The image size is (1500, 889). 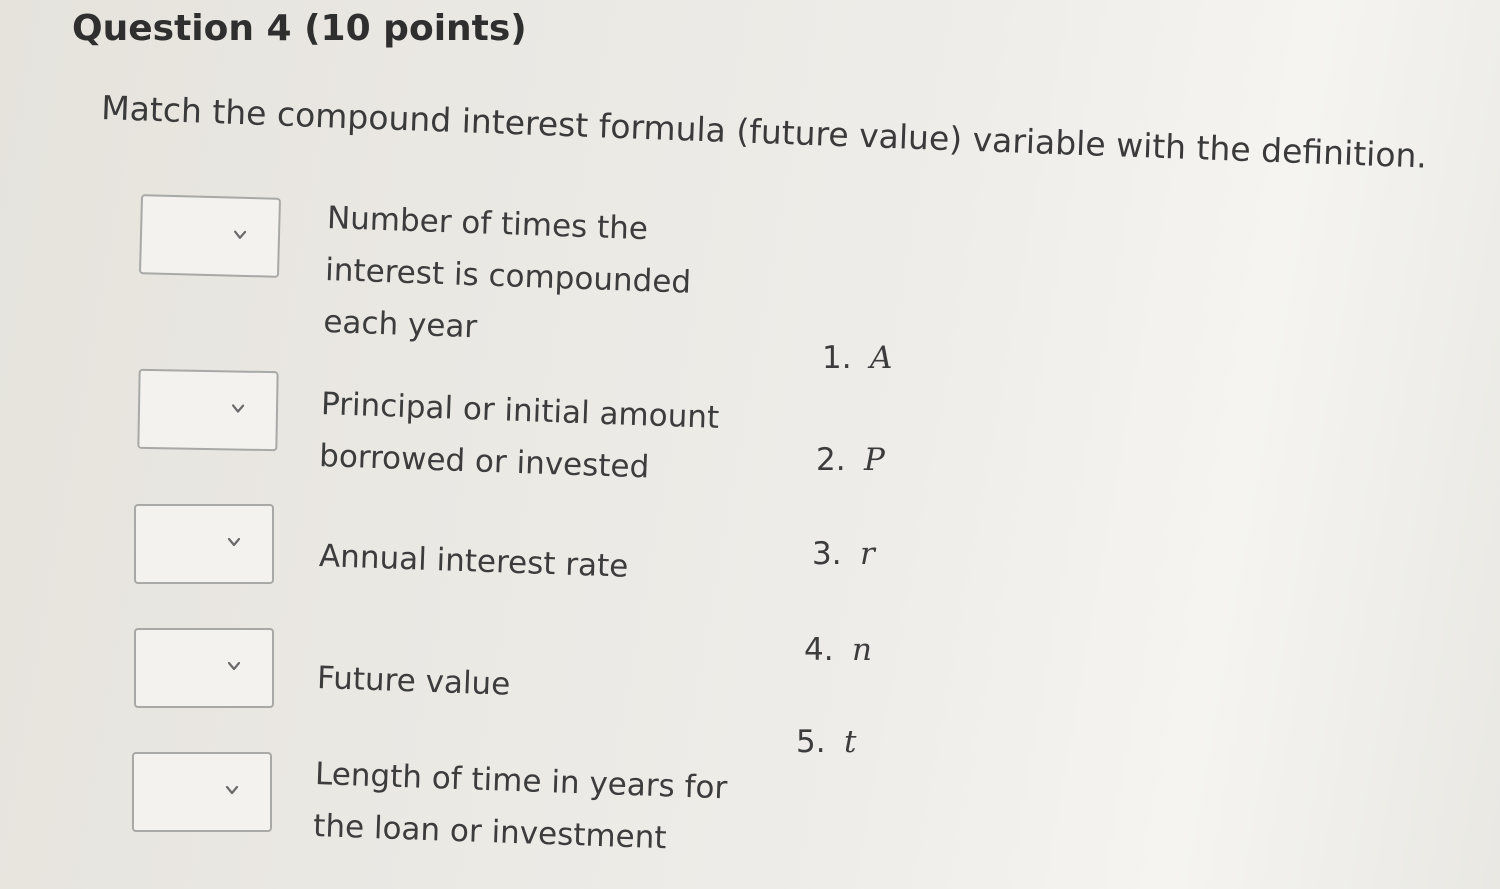 What do you see at coordinates (831, 460) in the screenshot?
I see `option-number: 2.` at bounding box center [831, 460].